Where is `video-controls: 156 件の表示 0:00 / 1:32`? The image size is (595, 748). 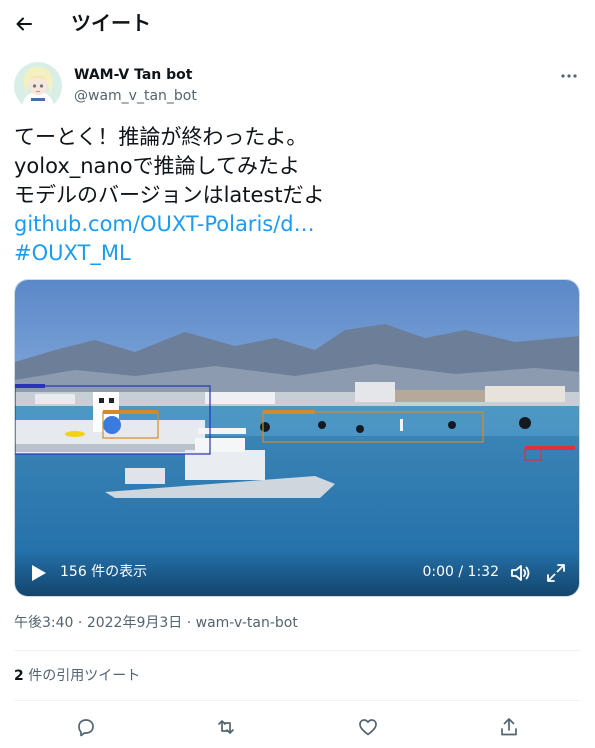
video-controls: 156 件の表示 0:00 / 1:32 is located at coordinates (297, 573).